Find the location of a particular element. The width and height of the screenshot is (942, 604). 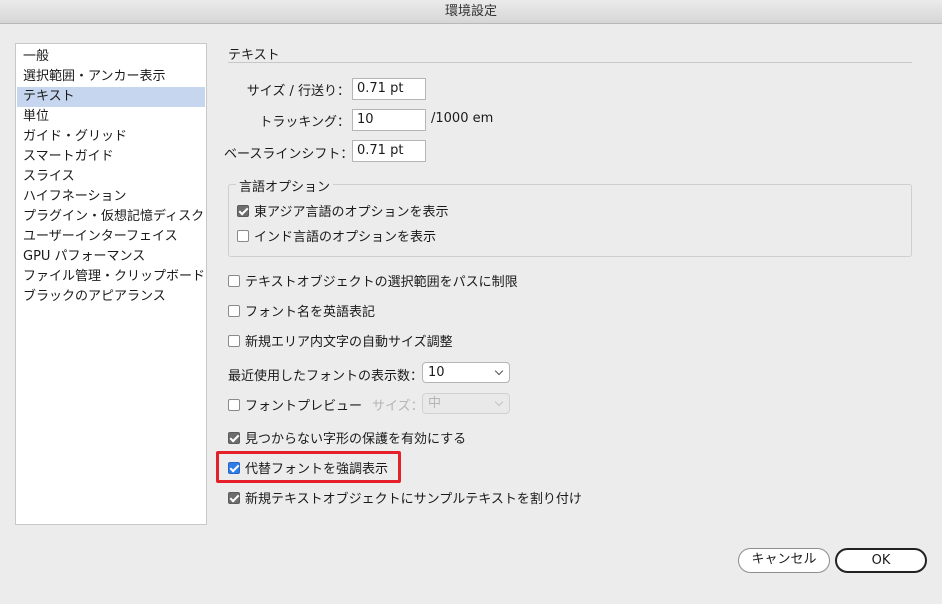

window-title: 環境設定 is located at coordinates (471, 12).